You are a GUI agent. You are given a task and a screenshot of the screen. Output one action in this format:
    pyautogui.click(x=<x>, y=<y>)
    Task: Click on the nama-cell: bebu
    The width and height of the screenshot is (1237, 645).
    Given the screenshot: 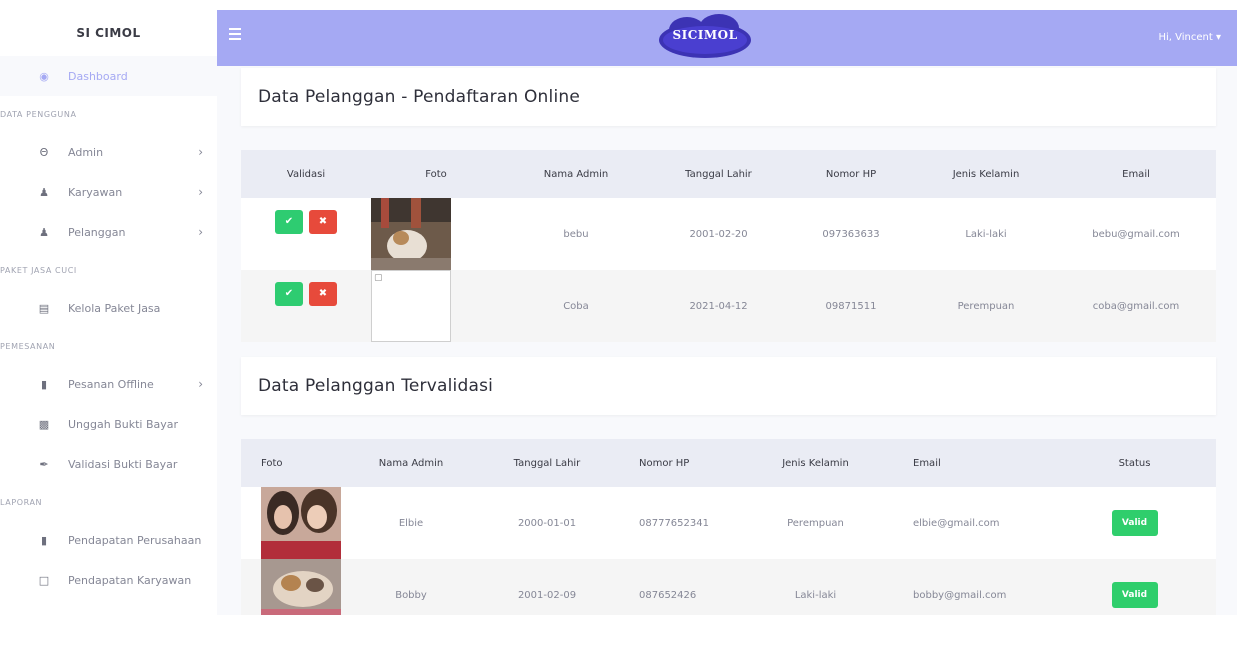 What is the action you would take?
    pyautogui.click(x=576, y=234)
    